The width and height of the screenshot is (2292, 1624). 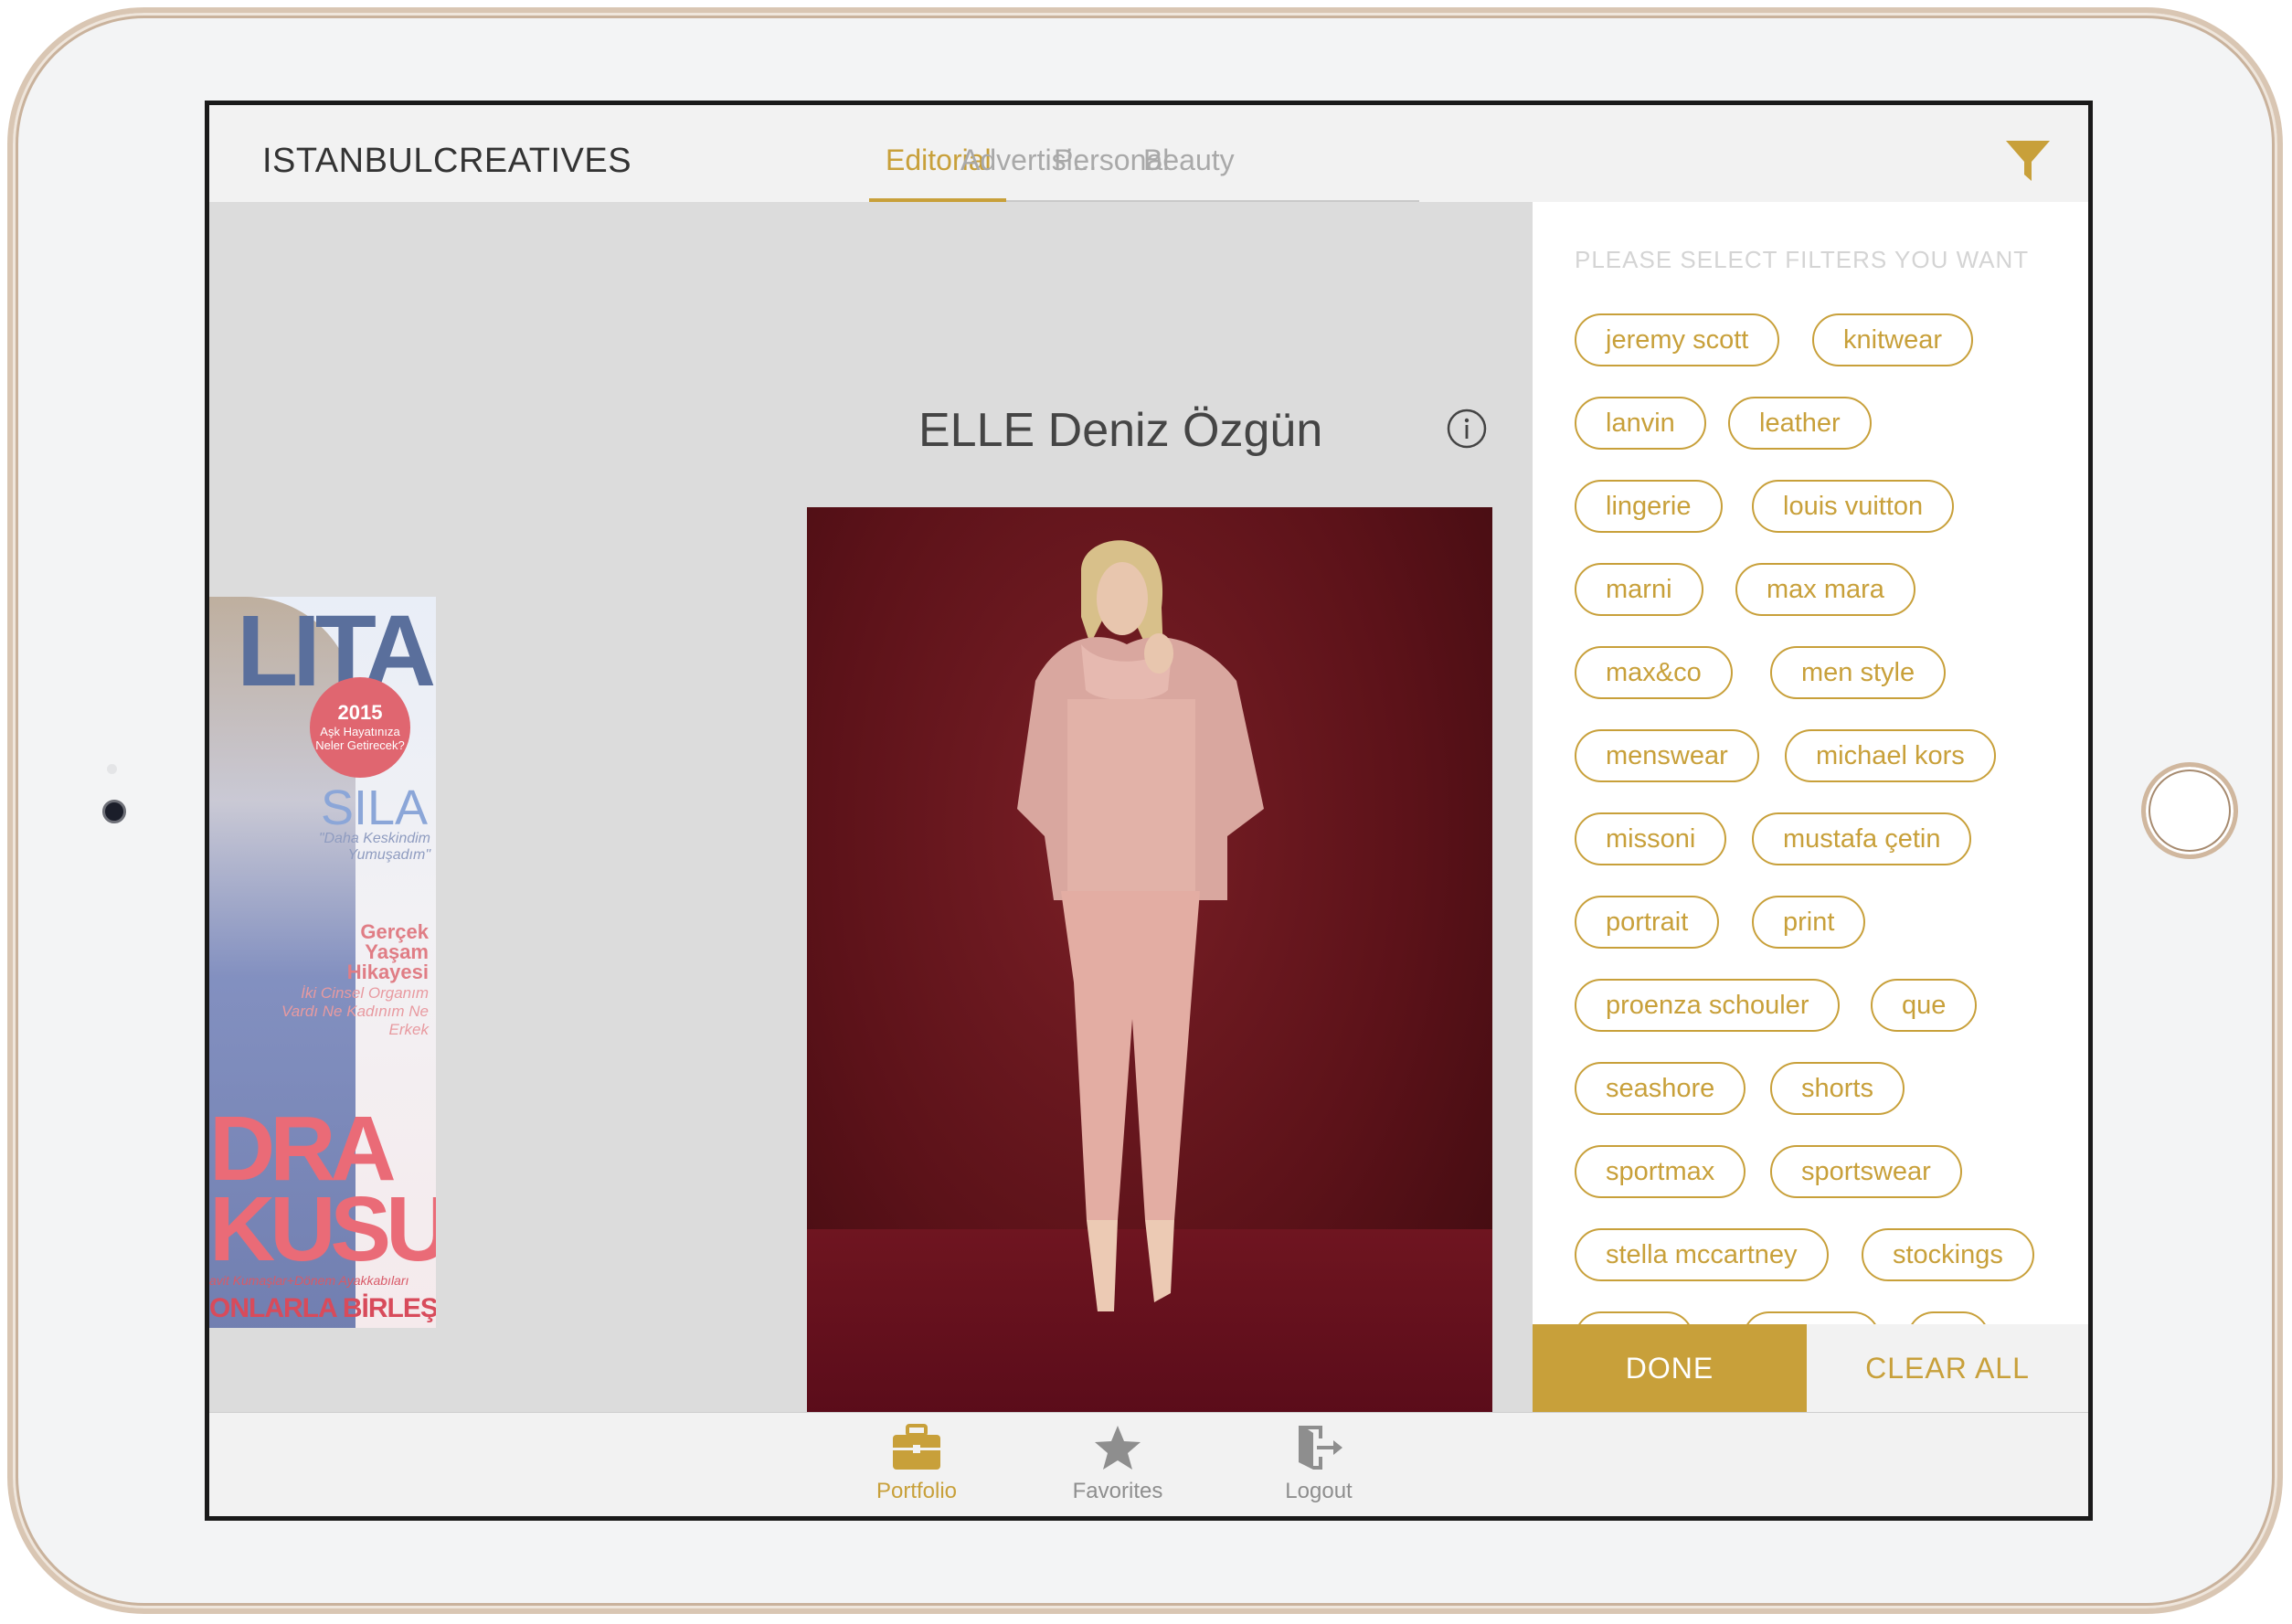 What do you see at coordinates (1809, 922) in the screenshot?
I see `filter-chip-print: print` at bounding box center [1809, 922].